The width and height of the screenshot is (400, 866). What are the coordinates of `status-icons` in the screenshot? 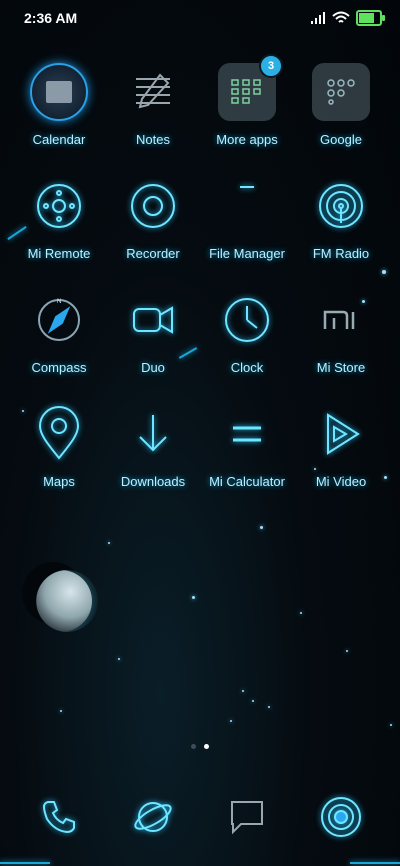 It's located at (347, 18).